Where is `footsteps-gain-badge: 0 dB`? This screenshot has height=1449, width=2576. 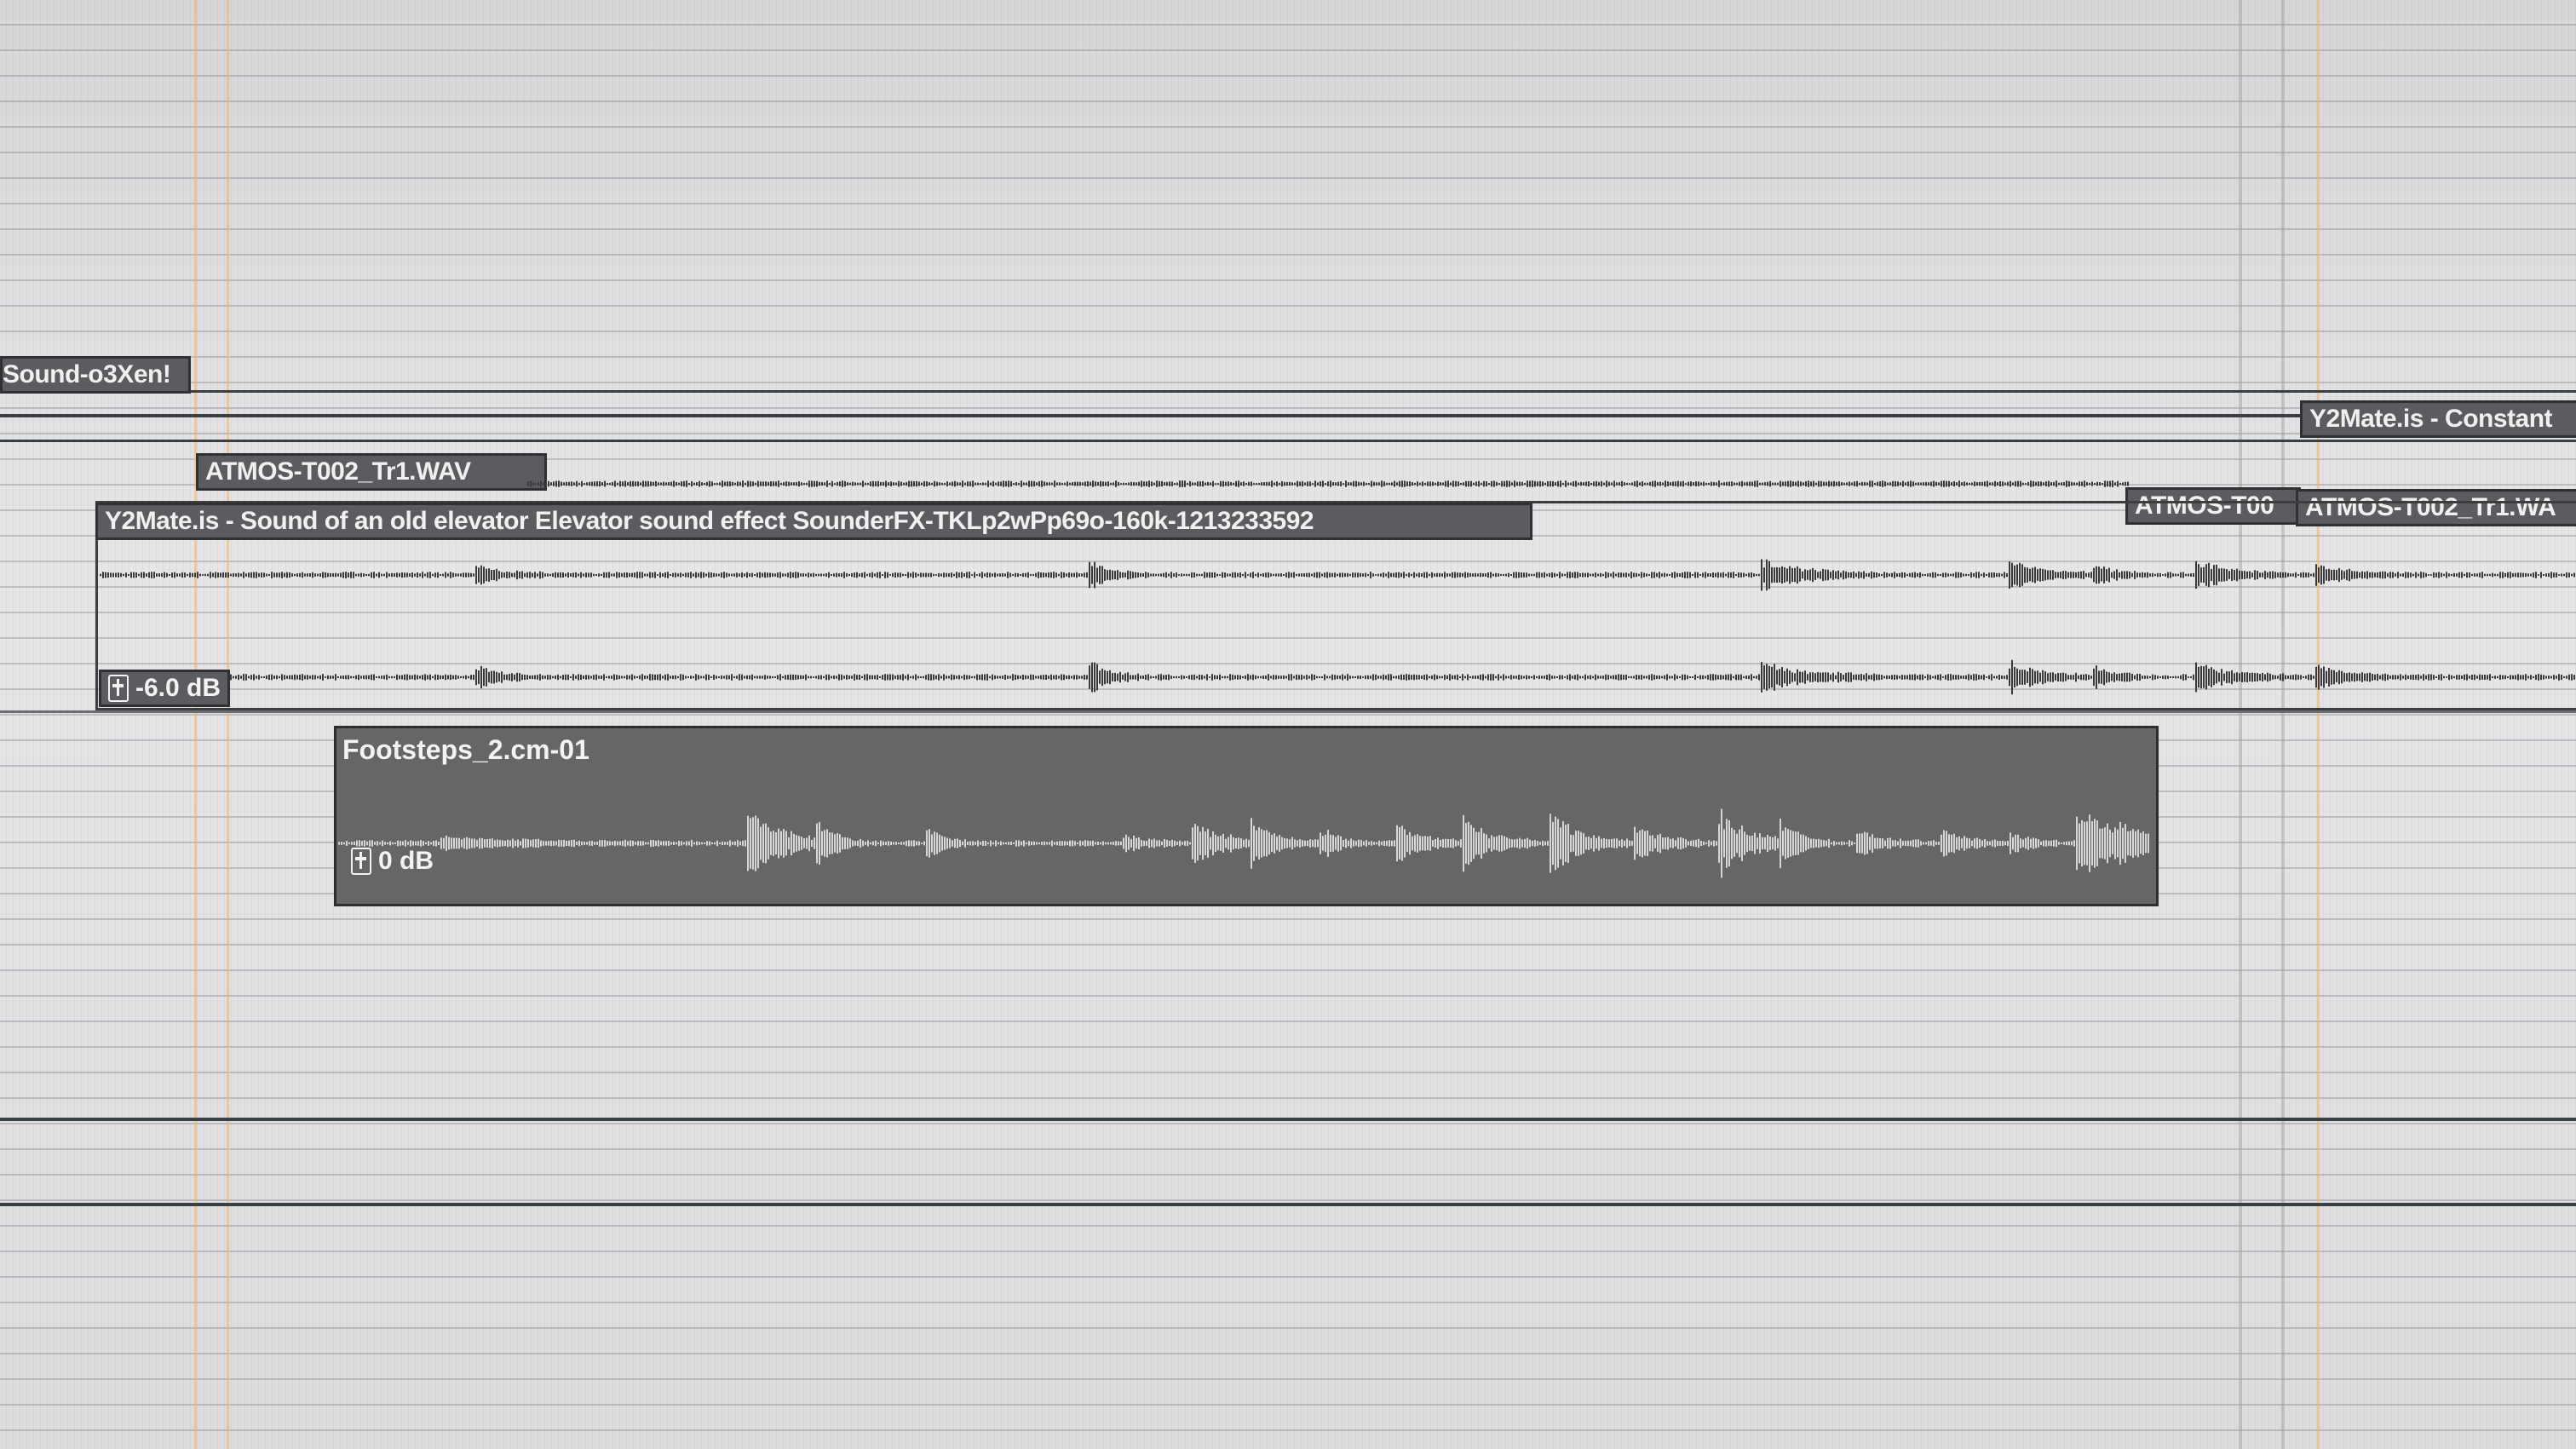 footsteps-gain-badge: 0 dB is located at coordinates (392, 861).